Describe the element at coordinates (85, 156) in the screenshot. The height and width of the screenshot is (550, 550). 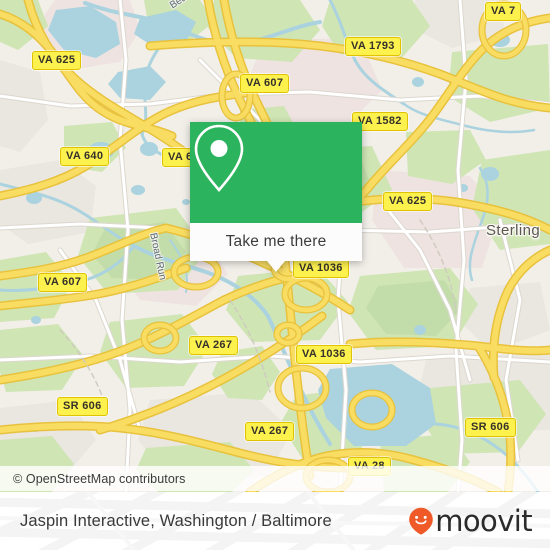
I see `road-shield: VA 640` at that location.